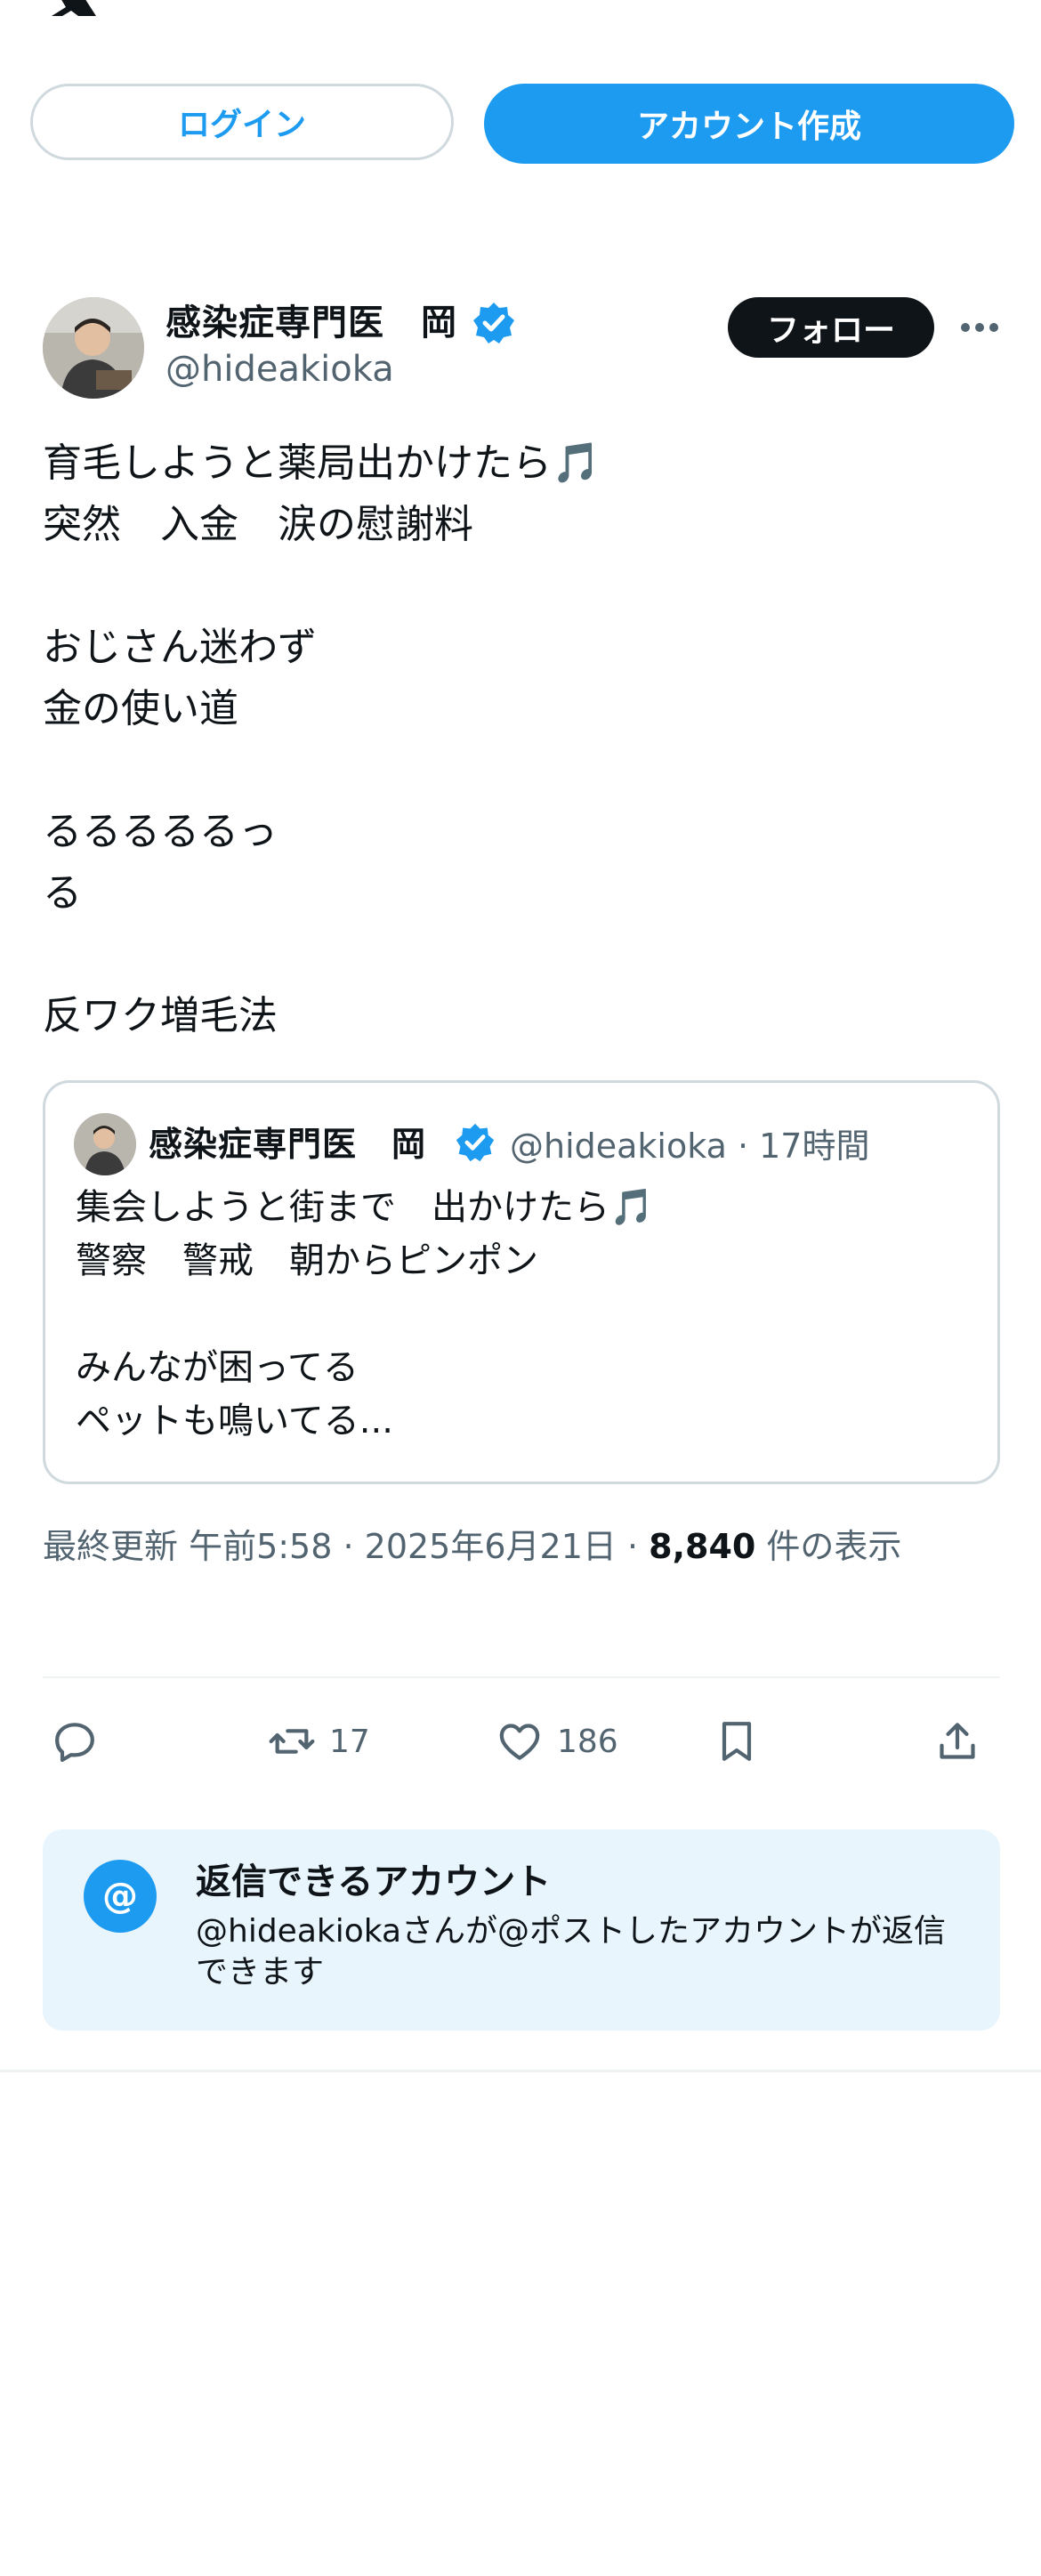  Describe the element at coordinates (322, 463) in the screenshot. I see `post-line: 育毛しようと薬局出かけたら🎵` at that location.